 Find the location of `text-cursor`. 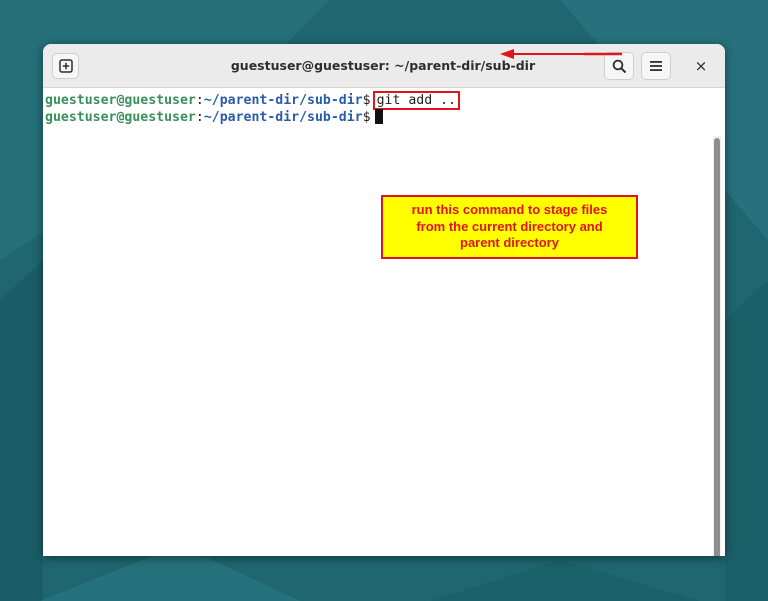

text-cursor is located at coordinates (378, 116).